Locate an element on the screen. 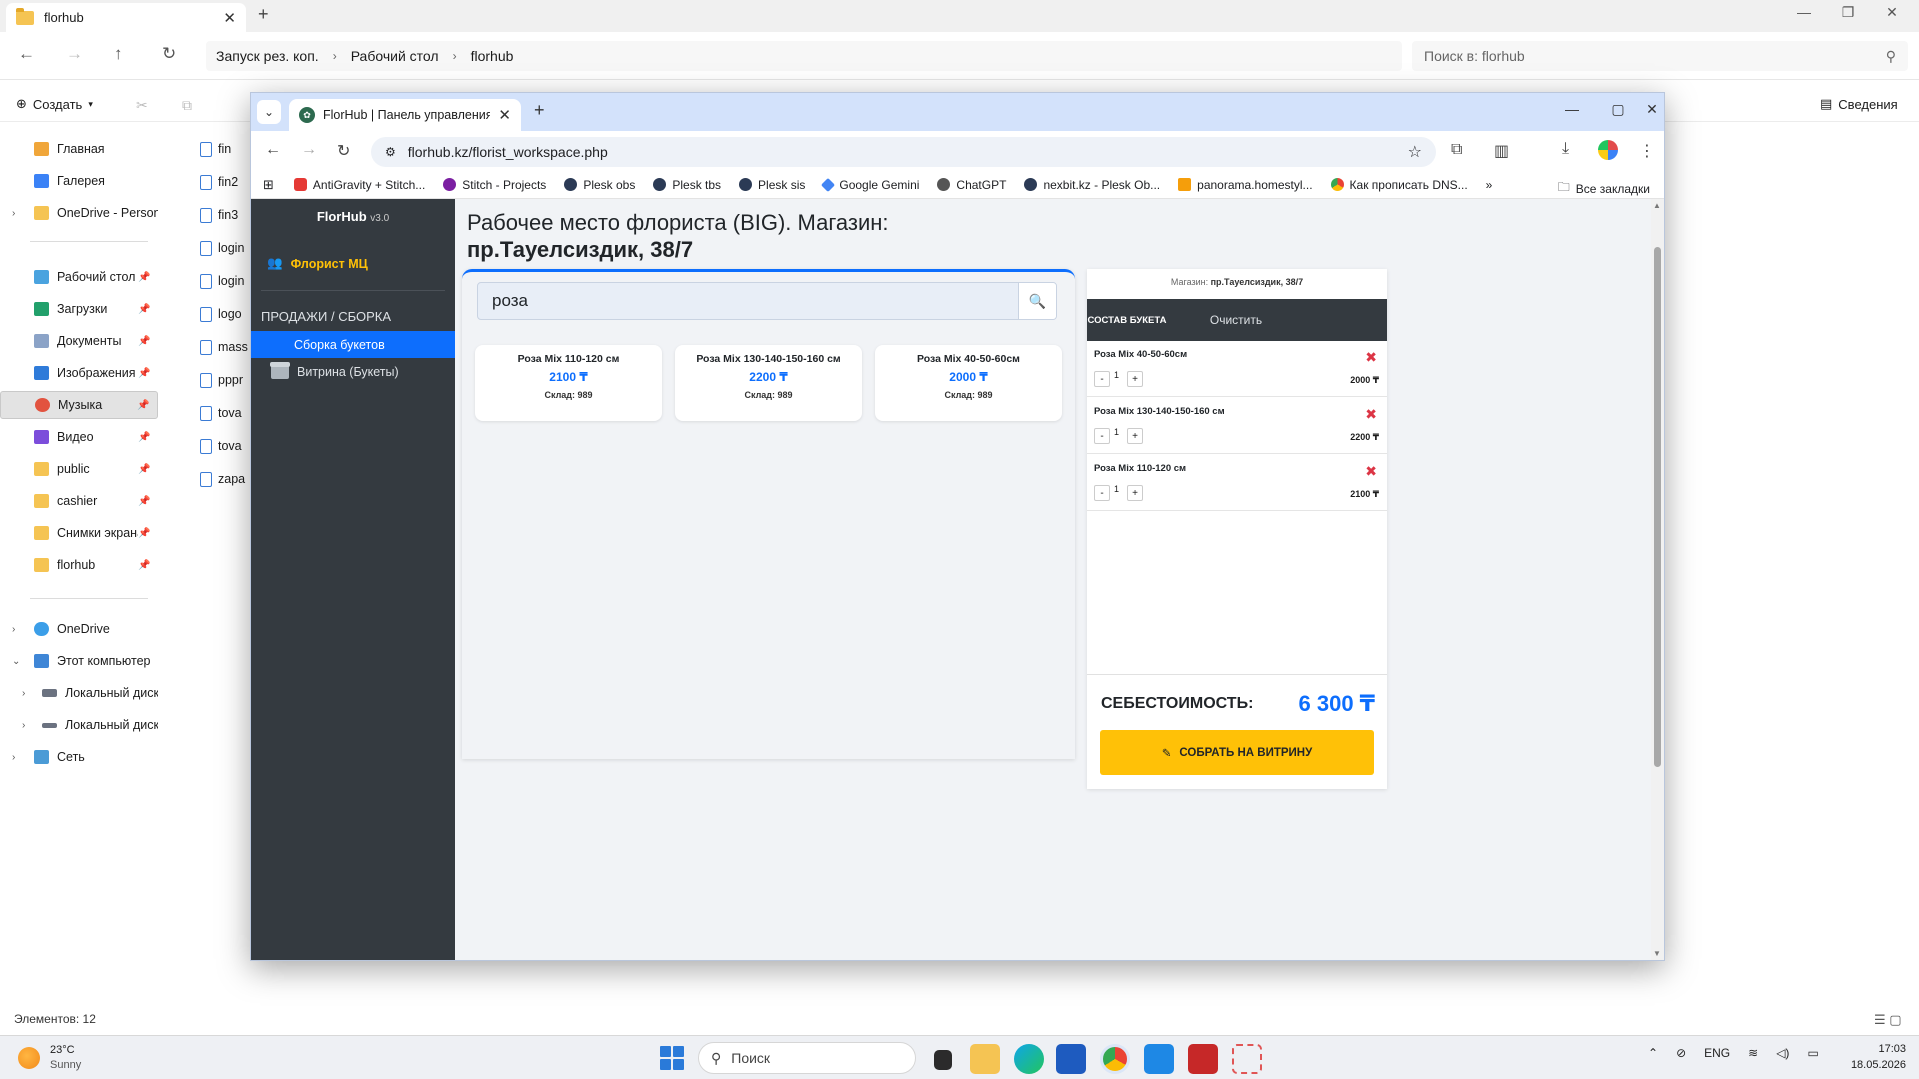 Image resolution: width=1919 pixels, height=1079 pixels. cut-icon: ✂ is located at coordinates (142, 105).